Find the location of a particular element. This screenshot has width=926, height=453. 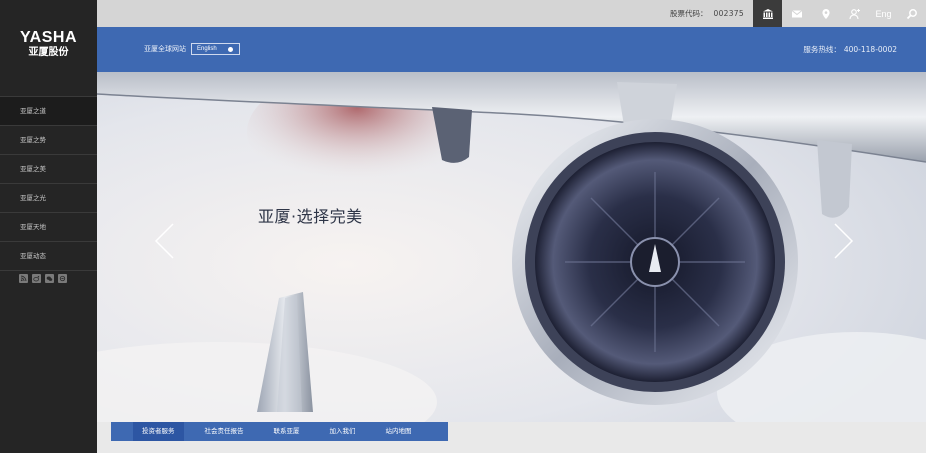

sidebar: YASHA 亚厦股份 亚厦之道 亚厦之势 亚厦之美 亚厦之光 亚厦天地 亚厦动态 is located at coordinates (48, 226).